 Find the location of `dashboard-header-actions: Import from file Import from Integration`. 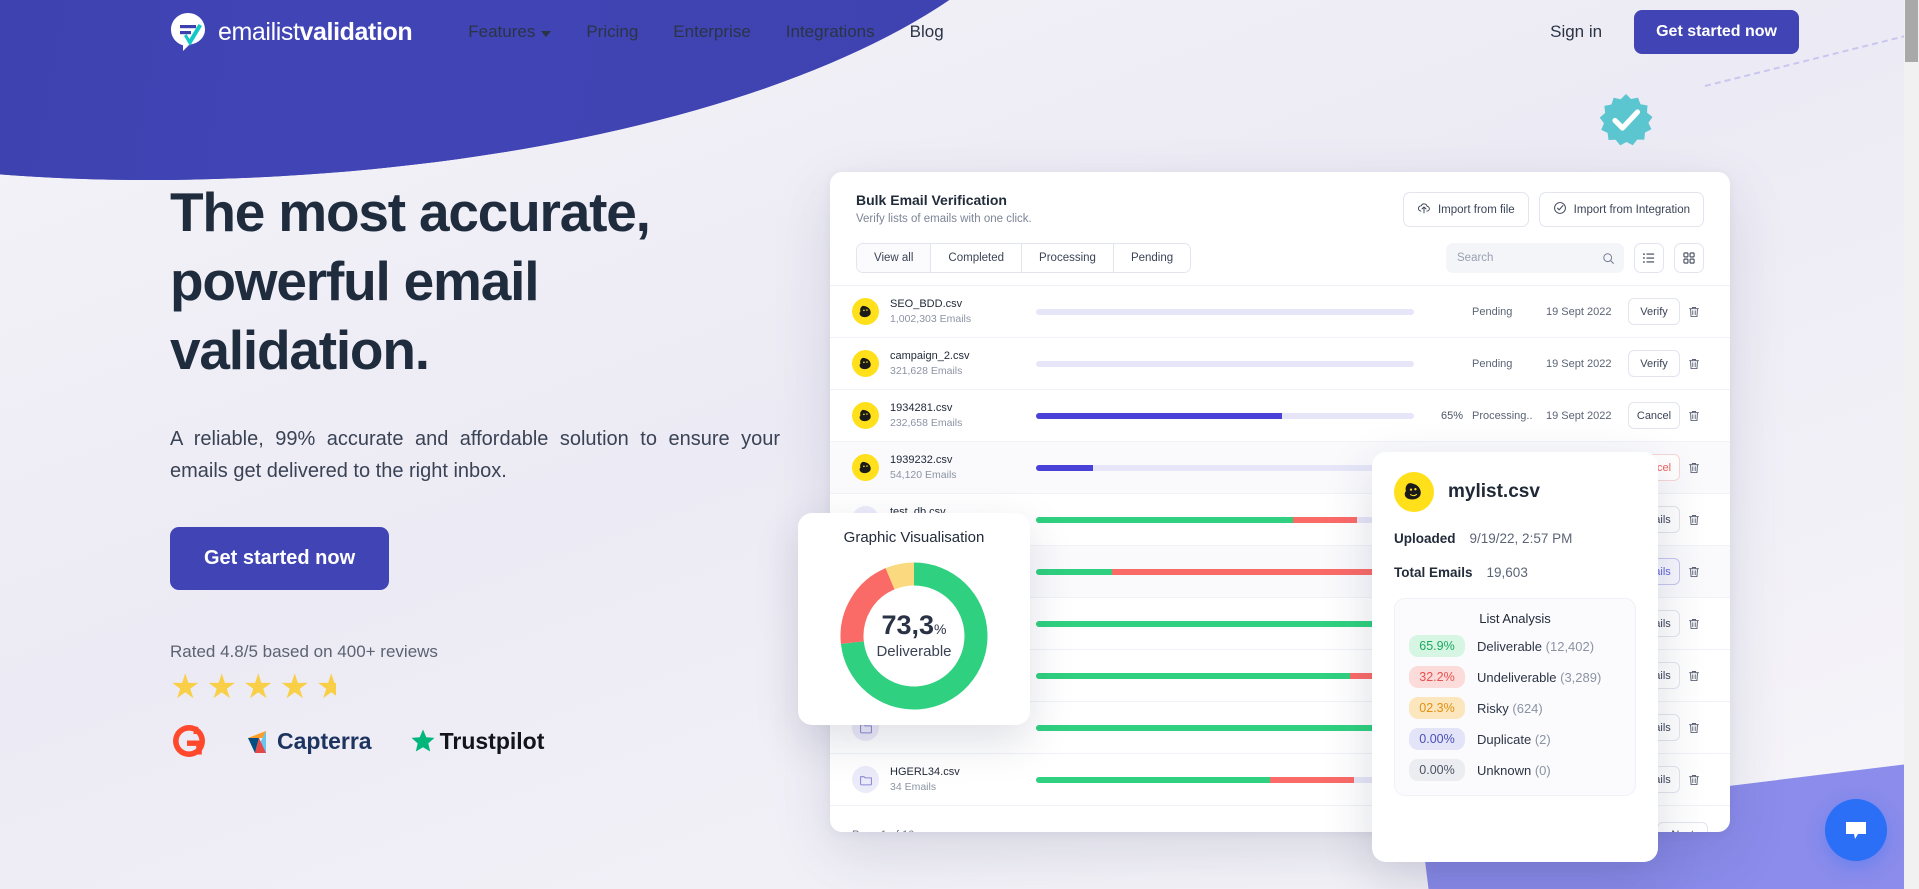

dashboard-header-actions: Import from file Import from Integration is located at coordinates (1553, 209).